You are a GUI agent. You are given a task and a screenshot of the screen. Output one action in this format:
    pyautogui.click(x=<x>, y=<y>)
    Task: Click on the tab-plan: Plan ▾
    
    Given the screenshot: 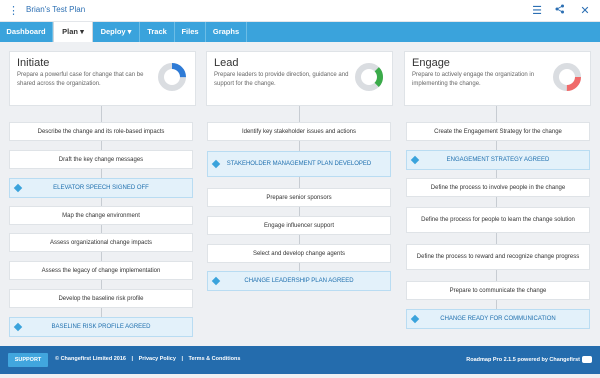 What is the action you would take?
    pyautogui.click(x=73, y=32)
    